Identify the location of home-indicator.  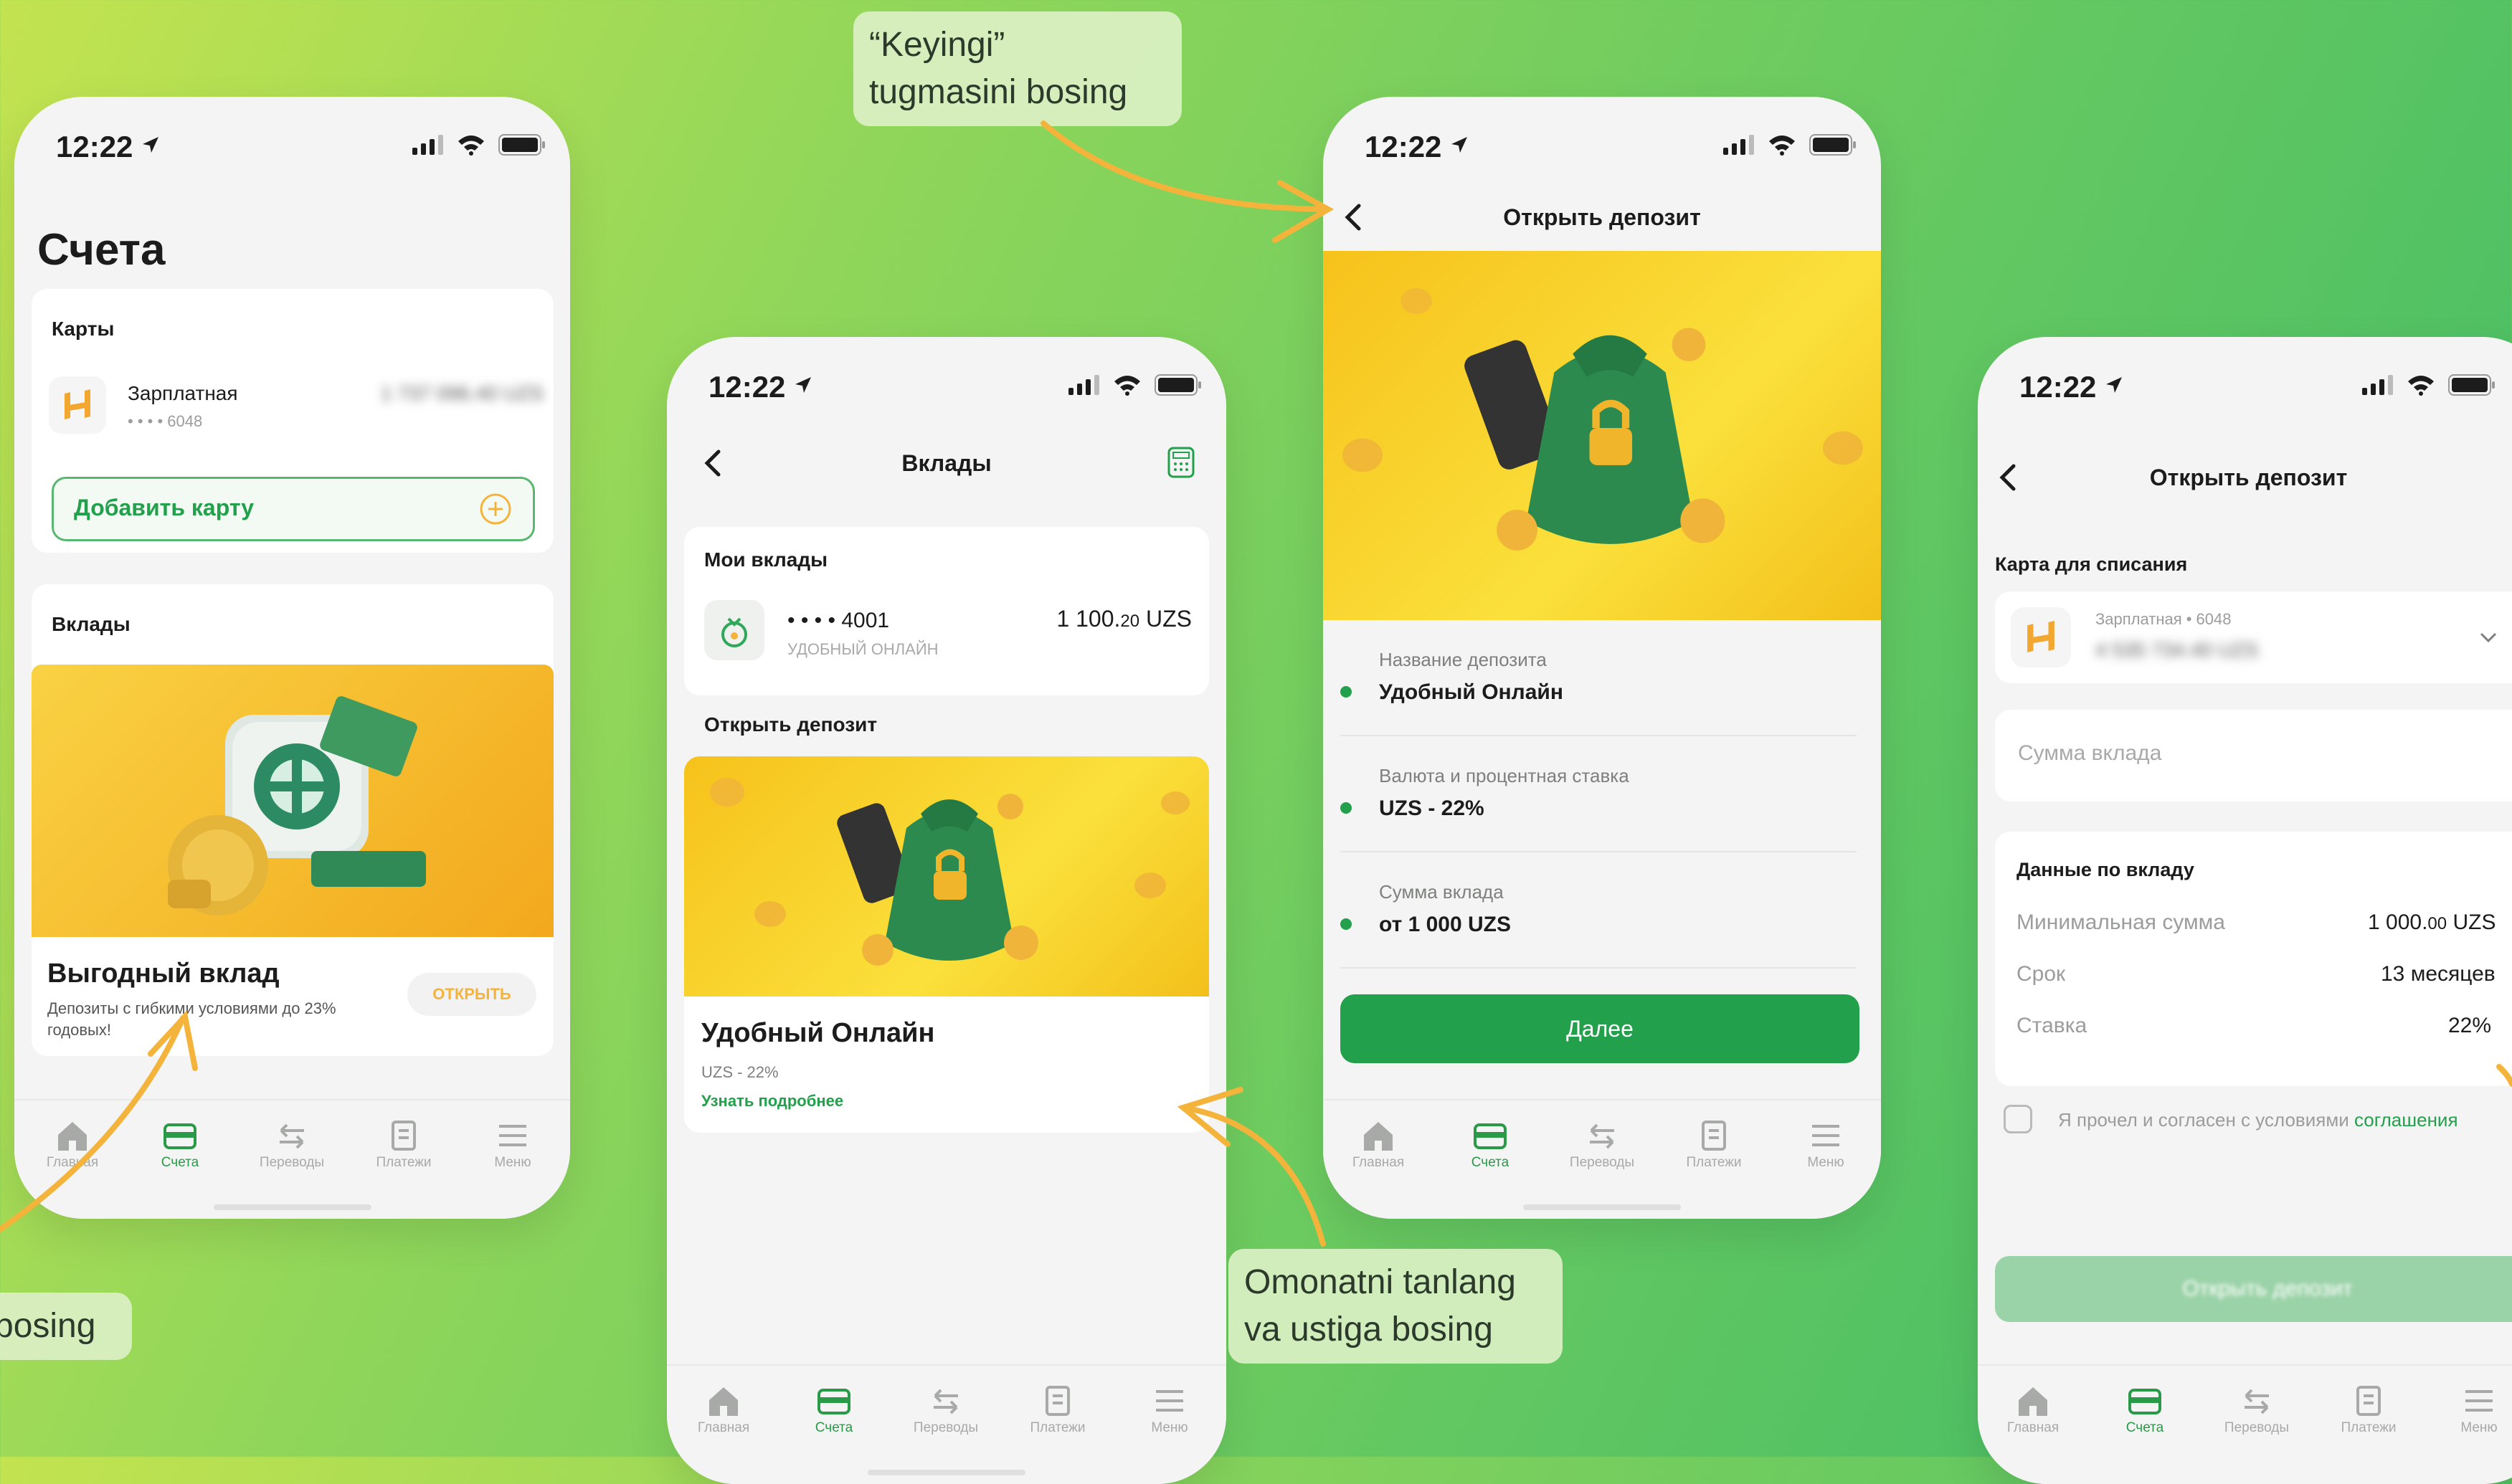
(947, 1473).